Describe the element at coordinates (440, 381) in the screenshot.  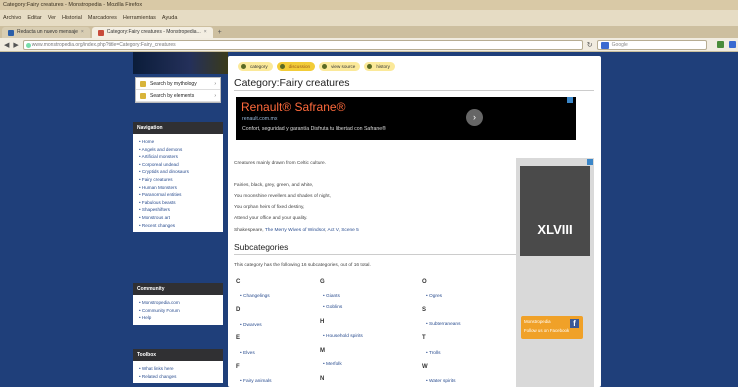
I see `subcategory-link: Water spirits` at that location.